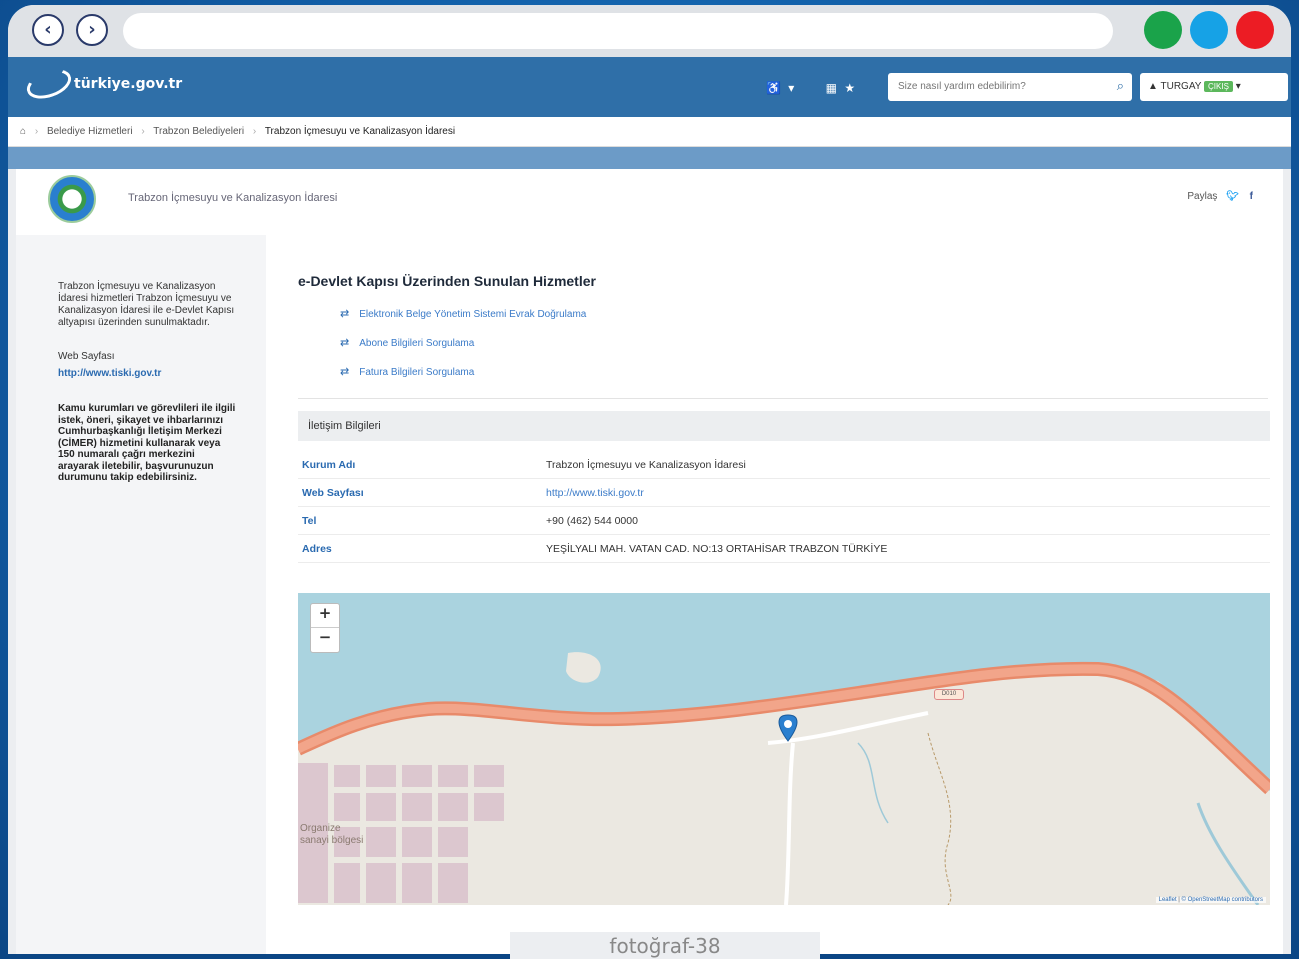 This screenshot has height=959, width=1299. What do you see at coordinates (162, 373) in the screenshot?
I see `sidebar-web-link: http://www.tiski.gov.tr` at bounding box center [162, 373].